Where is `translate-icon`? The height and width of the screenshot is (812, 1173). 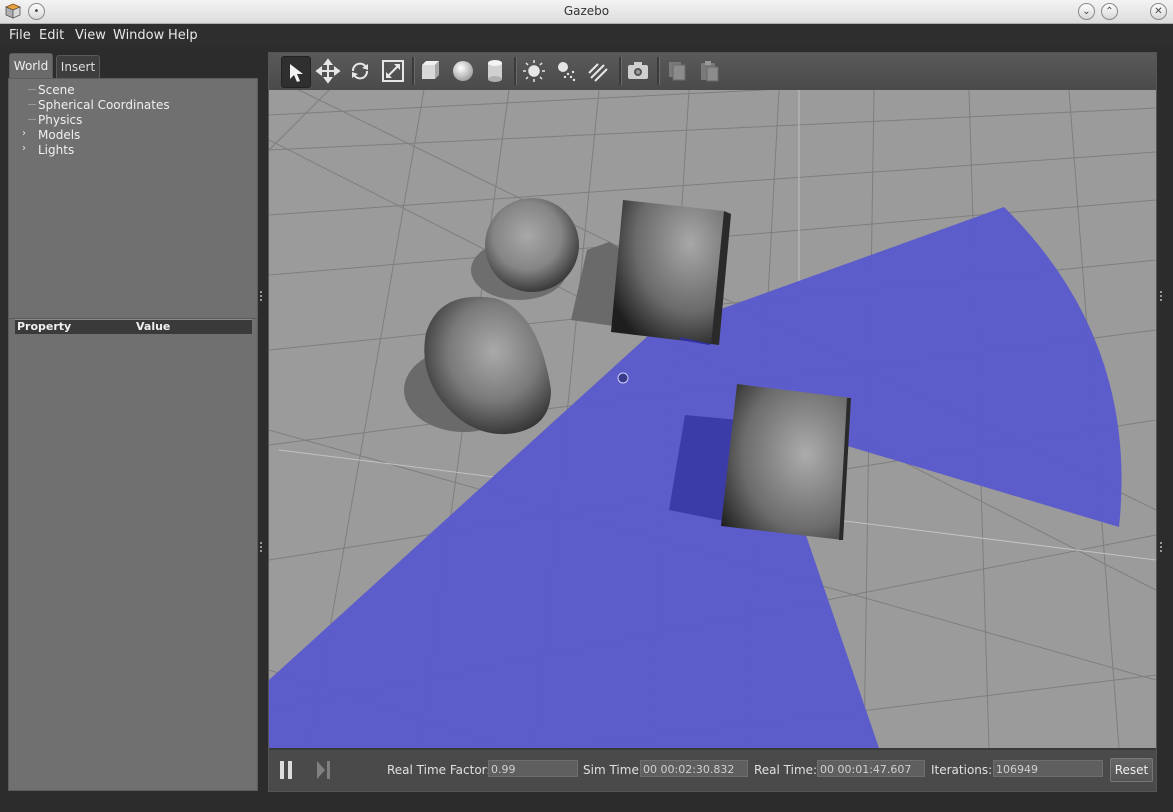 translate-icon is located at coordinates (328, 71).